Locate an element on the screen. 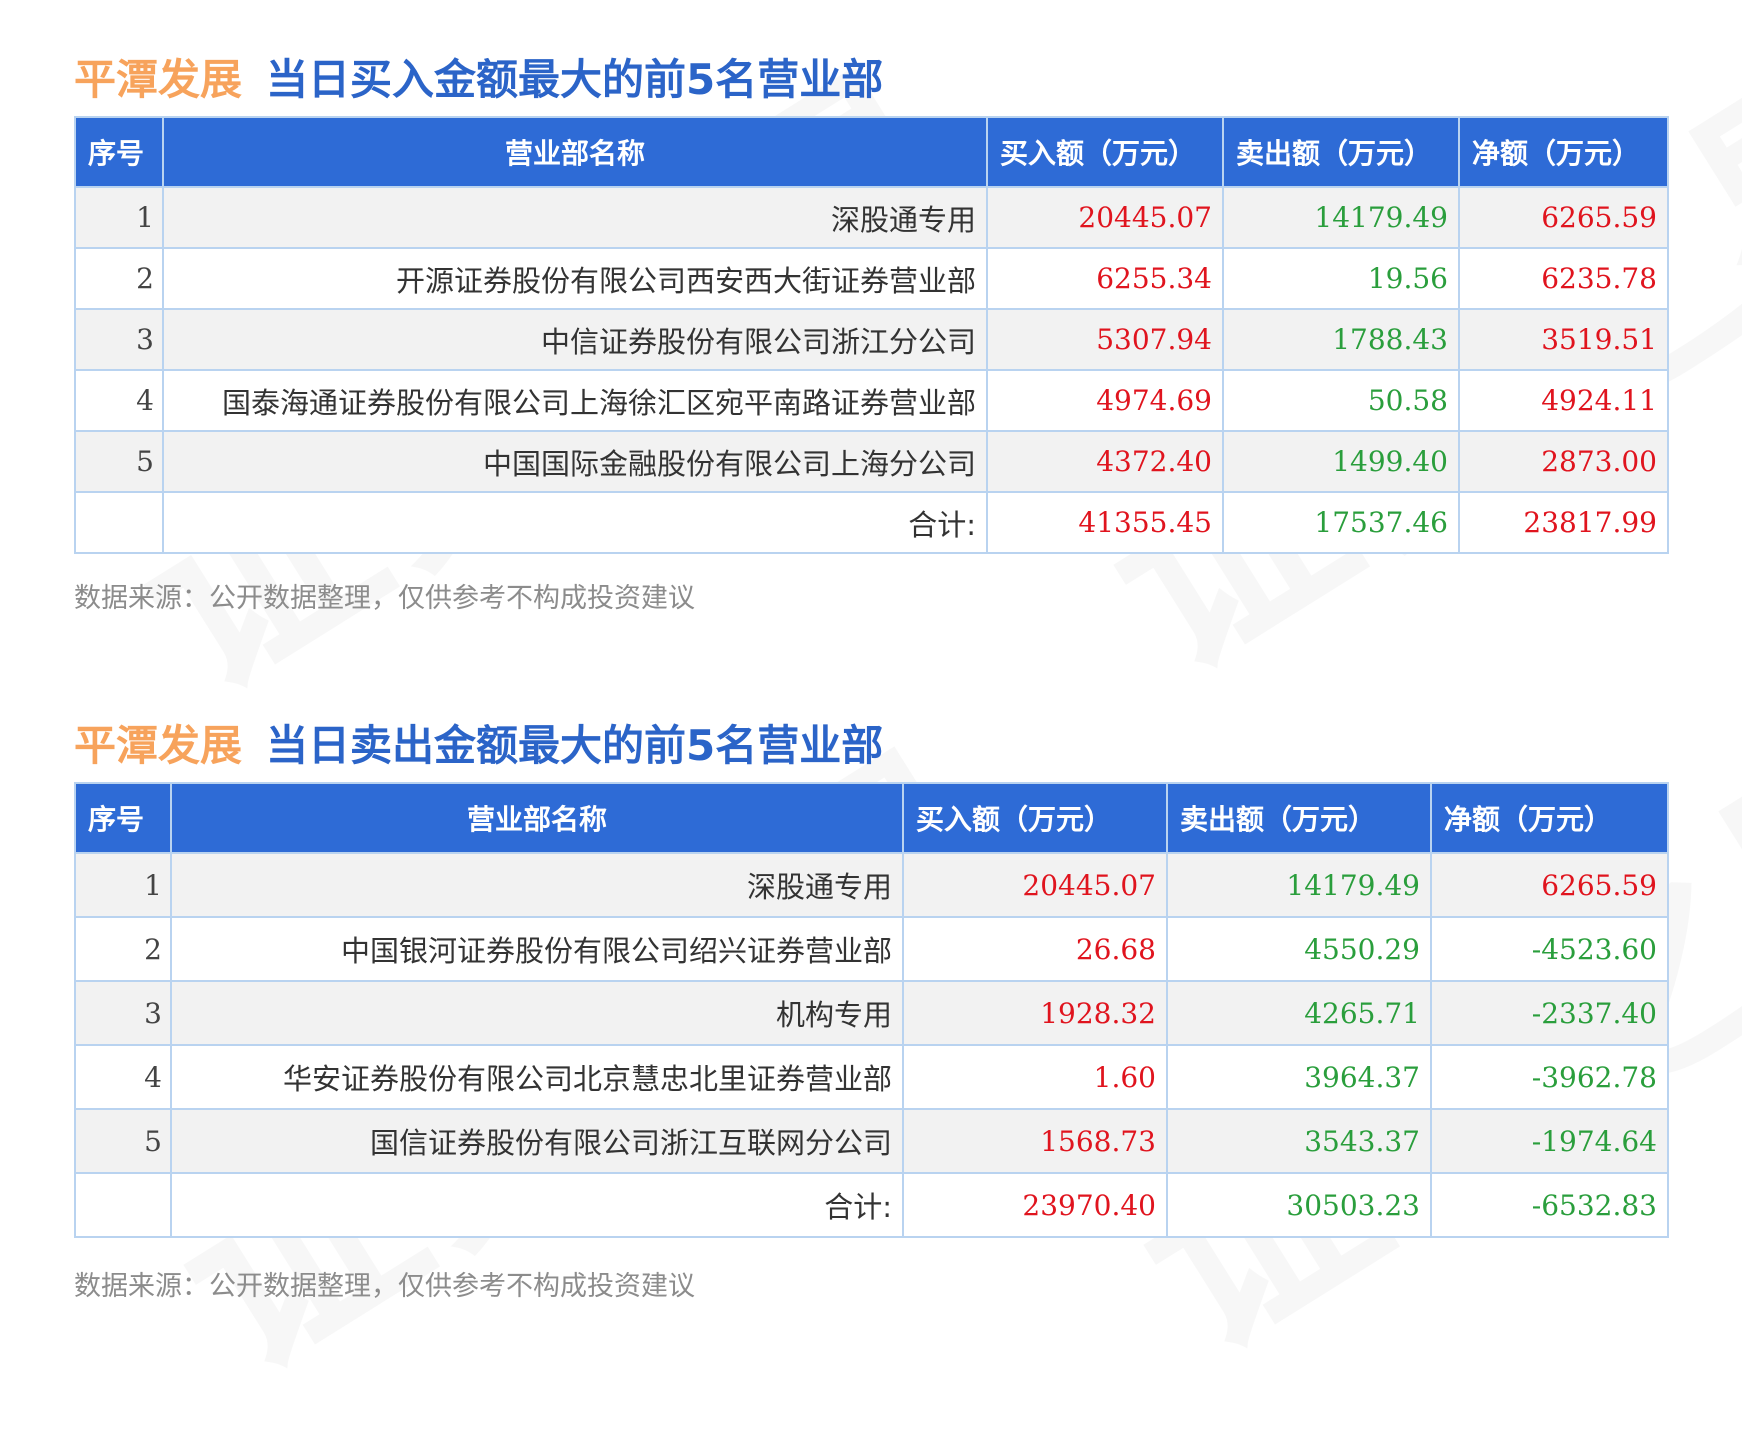 Image resolution: width=1742 pixels, height=1431 pixels. total-buy: 41355.45 is located at coordinates (1105, 522).